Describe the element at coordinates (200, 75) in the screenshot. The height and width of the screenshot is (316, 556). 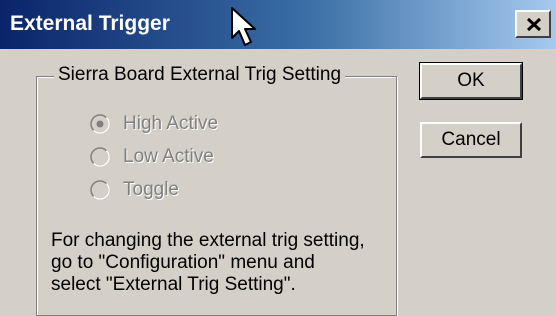
I see `groupbox-legend: Sierra Board External Trig Setting` at that location.